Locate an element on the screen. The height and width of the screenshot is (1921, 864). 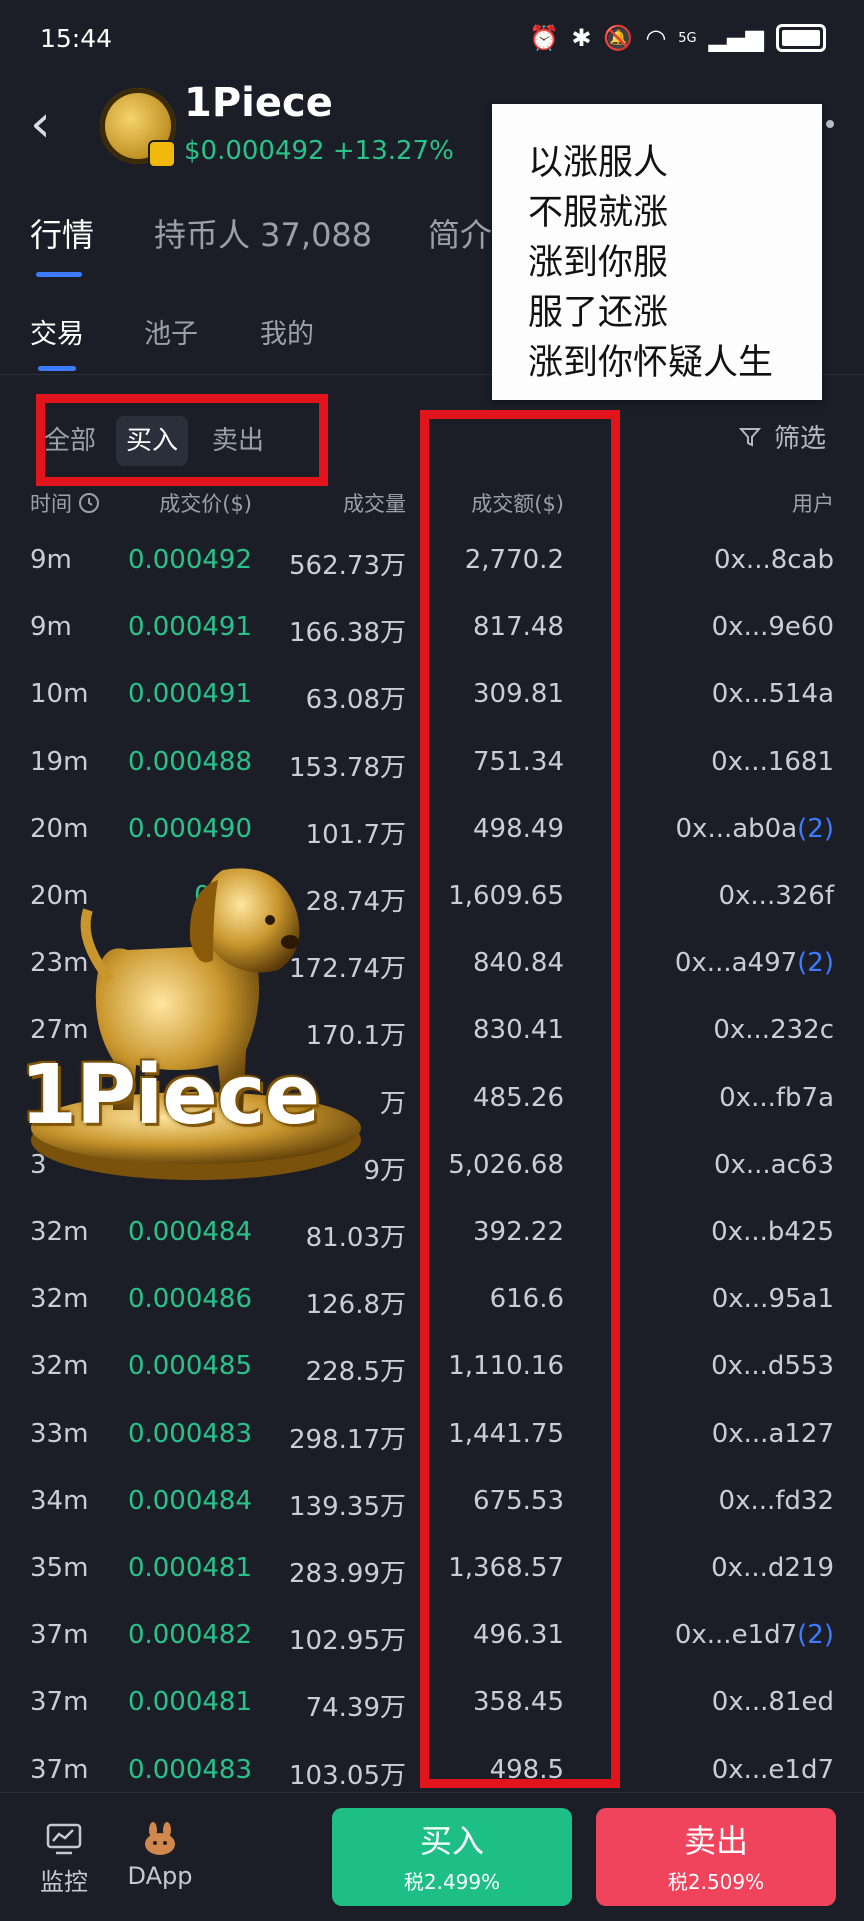
cell-user: 0x...a497(2) is located at coordinates (754, 963).